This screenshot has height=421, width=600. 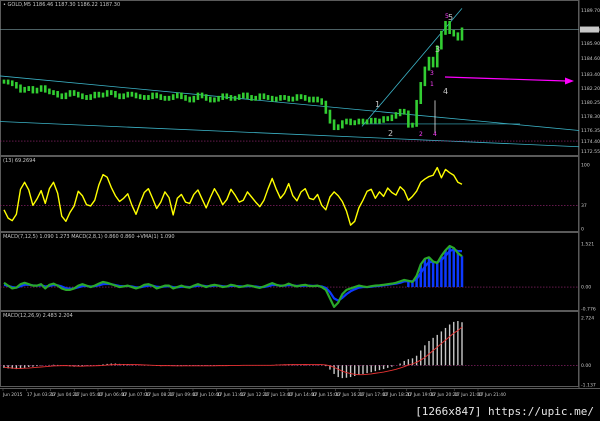 What do you see at coordinates (588, 310) in the screenshot?
I see `macd-fast-axis-tick: -0.776` at bounding box center [588, 310].